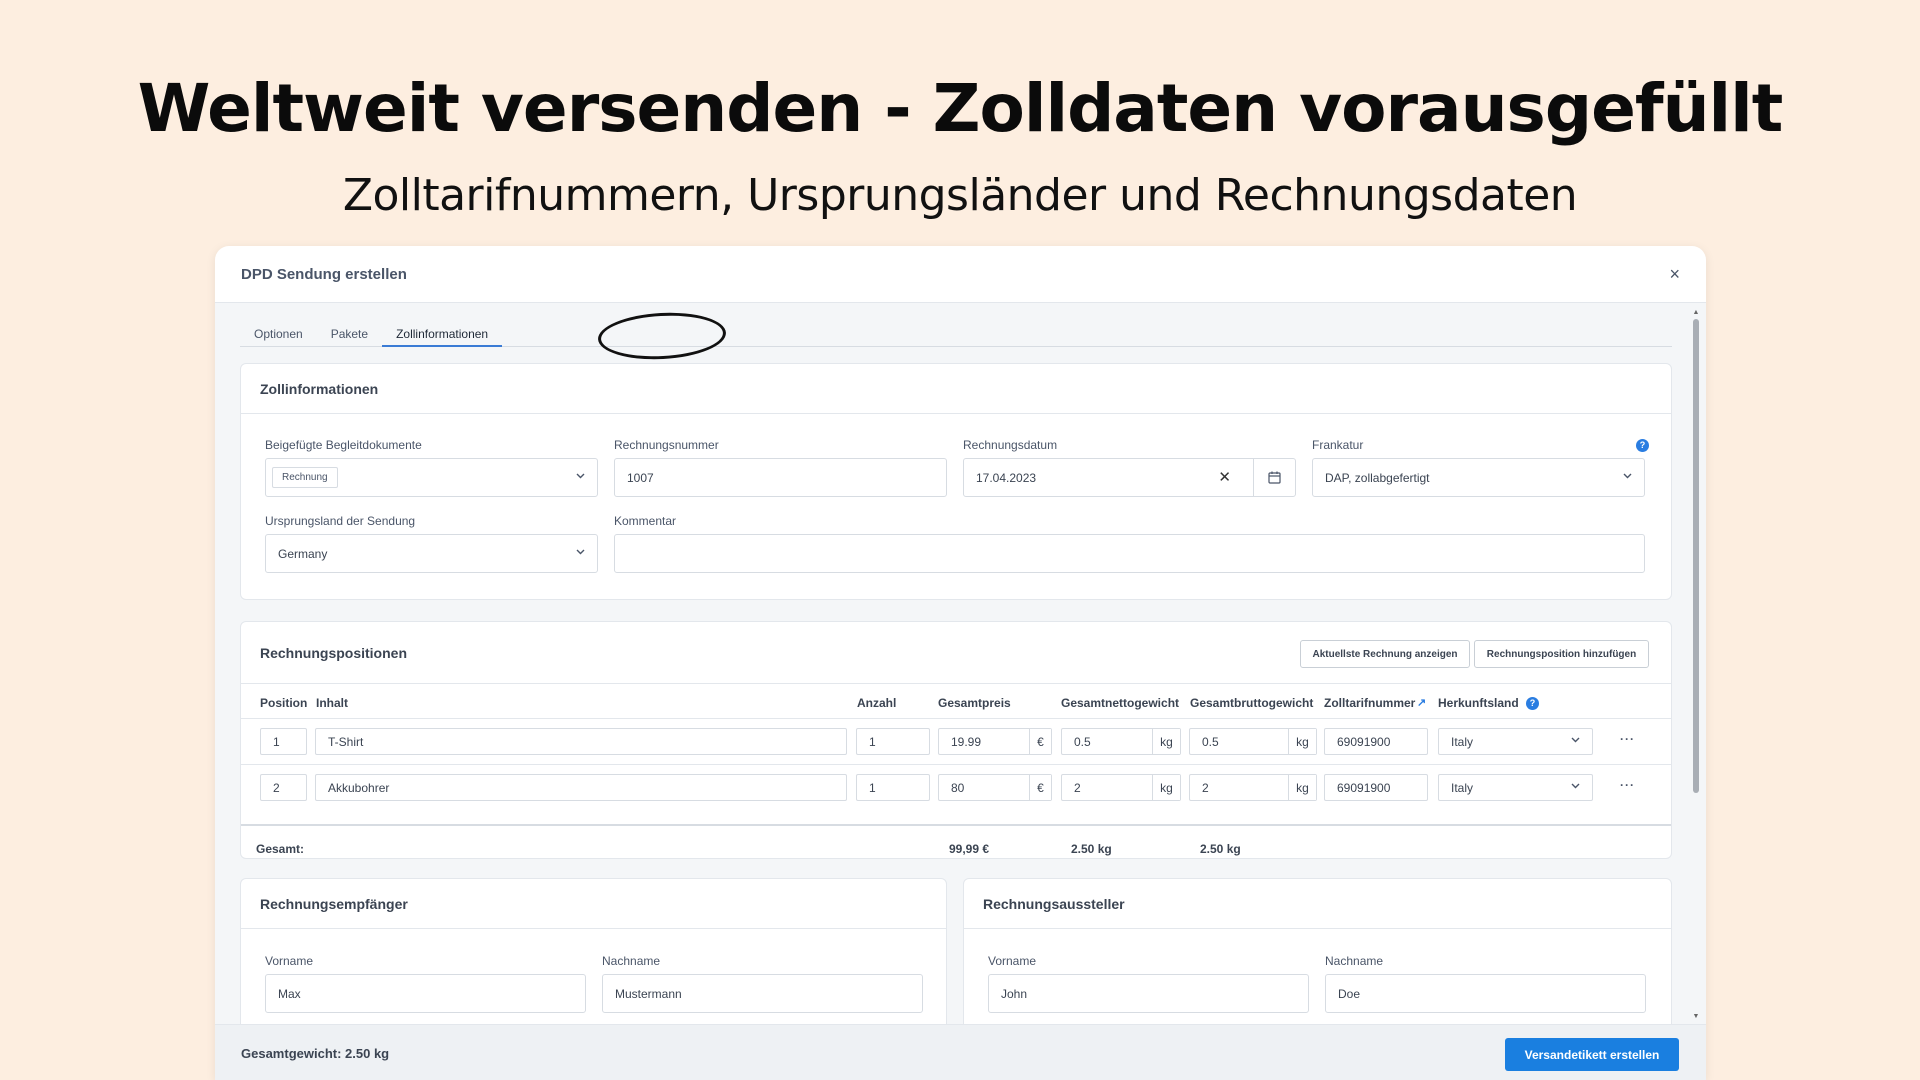 The image size is (1920, 1080). Describe the element at coordinates (1696, 1016) in the screenshot. I see `scroll-down-icon: ▼` at that location.